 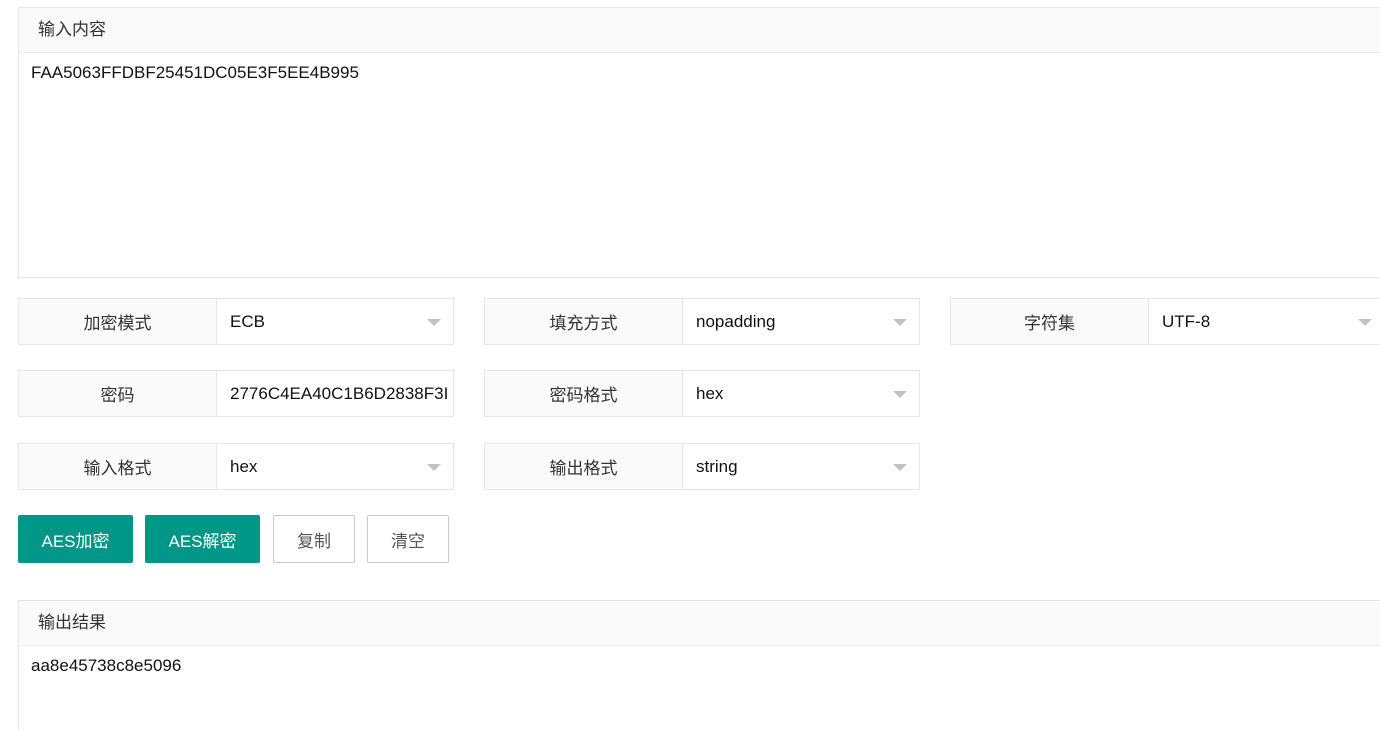 I want to click on password-format-label: 密码格式, so click(x=584, y=393).